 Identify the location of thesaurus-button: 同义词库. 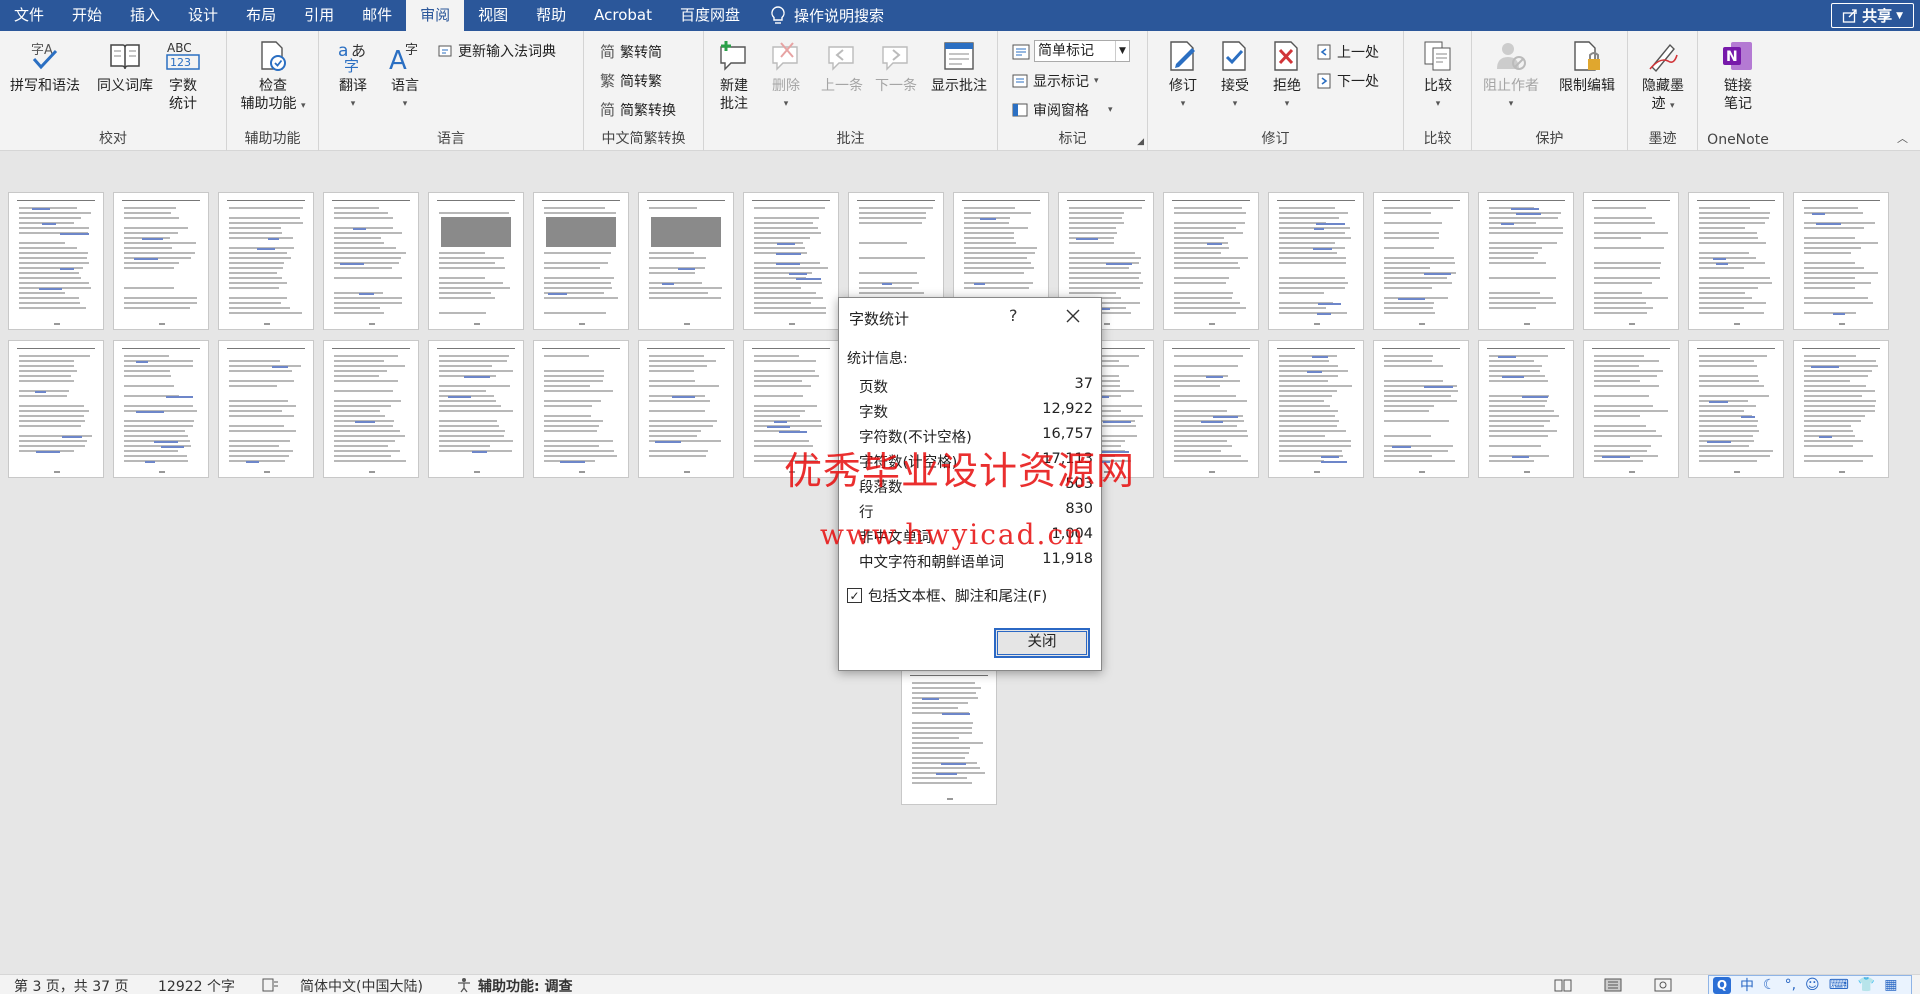
(125, 67).